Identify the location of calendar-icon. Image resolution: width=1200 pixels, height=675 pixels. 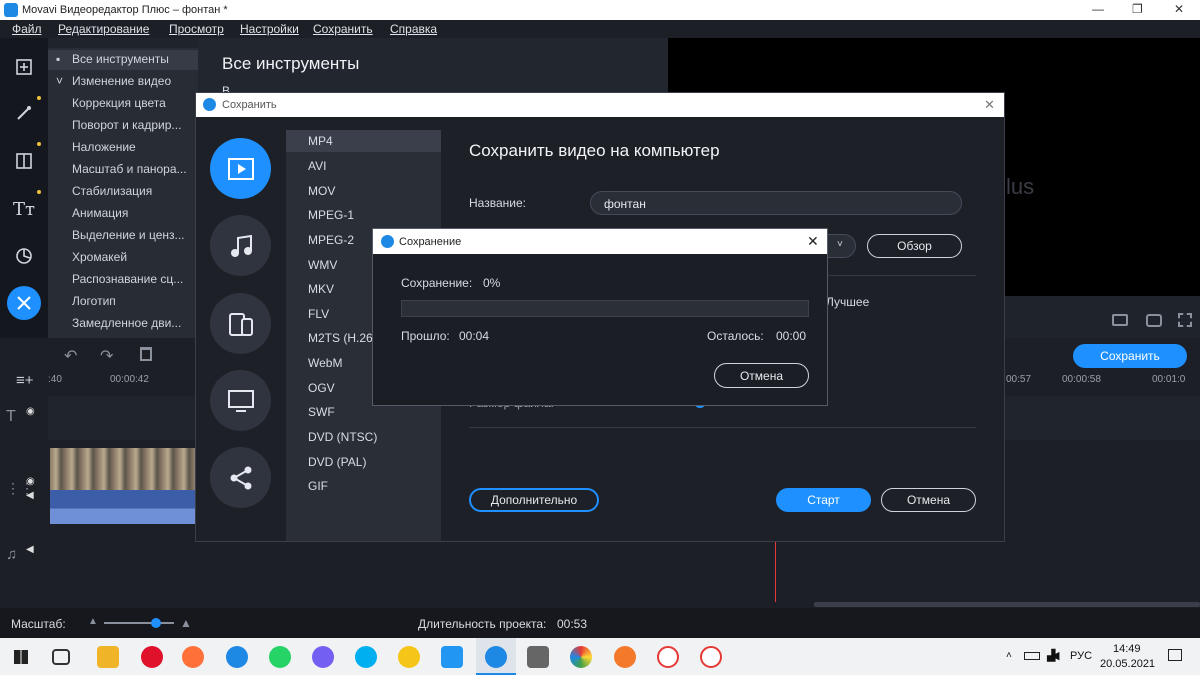
(538, 657).